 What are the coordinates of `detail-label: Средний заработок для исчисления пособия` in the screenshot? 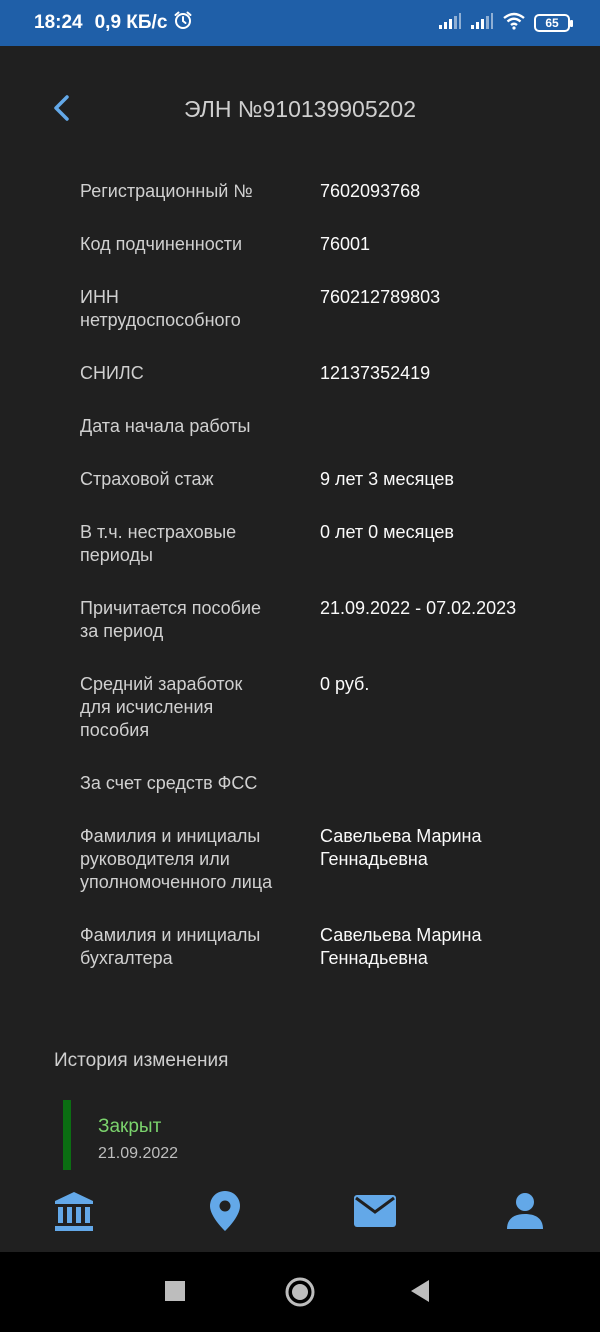 It's located at (161, 707).